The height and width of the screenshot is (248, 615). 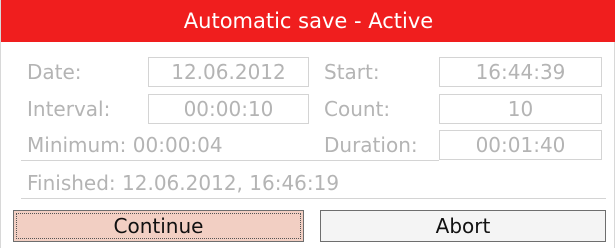 What do you see at coordinates (228, 72) in the screenshot?
I see `date-value: 12.06.2012` at bounding box center [228, 72].